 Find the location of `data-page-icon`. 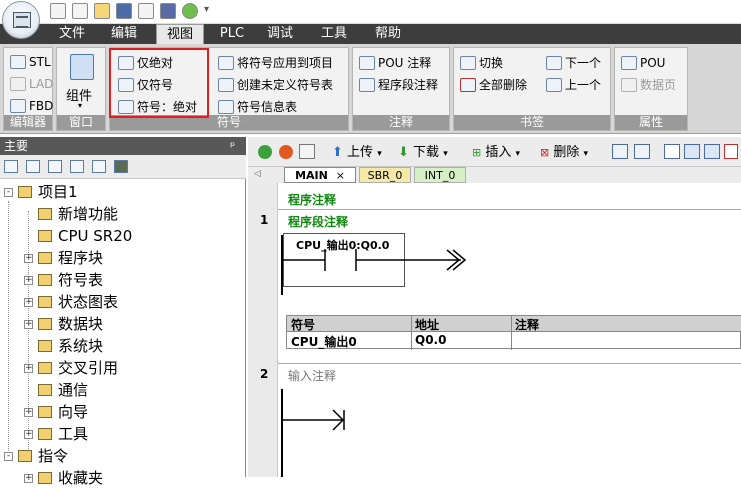

data-page-icon is located at coordinates (629, 84).